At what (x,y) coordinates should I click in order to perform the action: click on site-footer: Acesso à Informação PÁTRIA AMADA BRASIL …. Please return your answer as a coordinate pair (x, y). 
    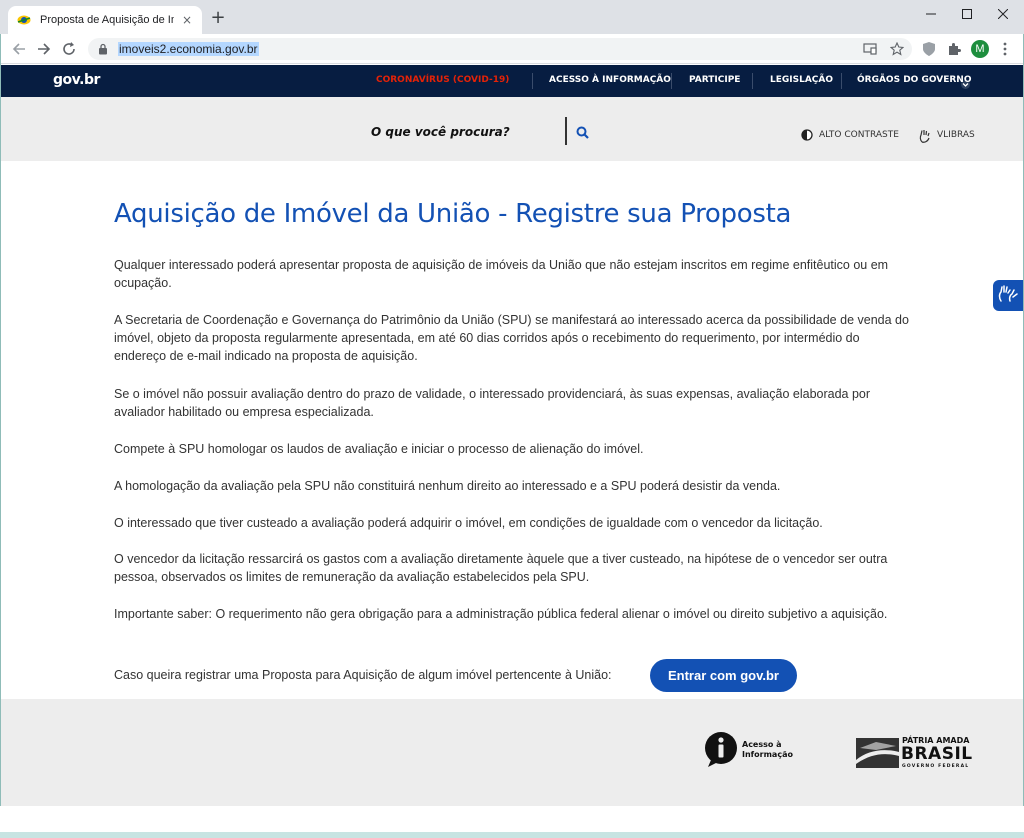
    Looking at the image, I should click on (512, 752).